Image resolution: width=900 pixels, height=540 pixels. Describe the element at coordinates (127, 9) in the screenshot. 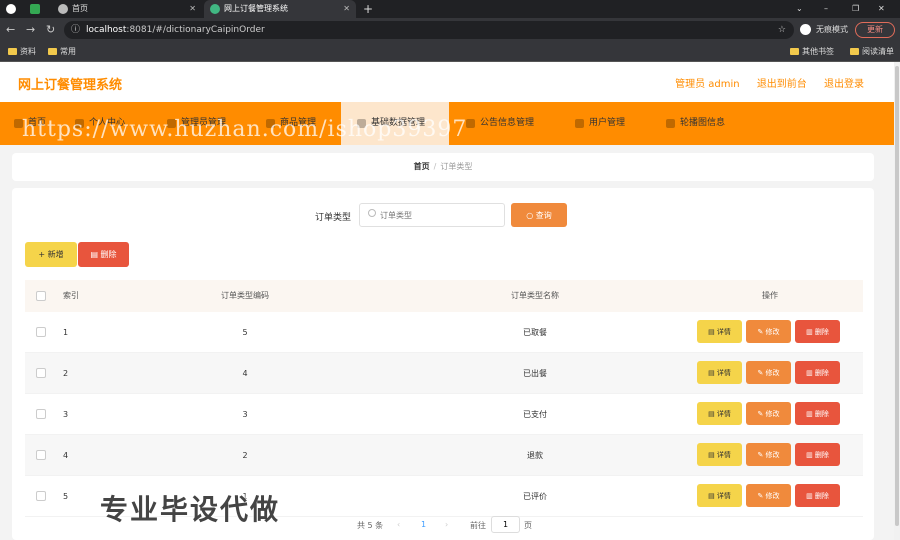

I see `tab-home: 首页 ✕` at that location.